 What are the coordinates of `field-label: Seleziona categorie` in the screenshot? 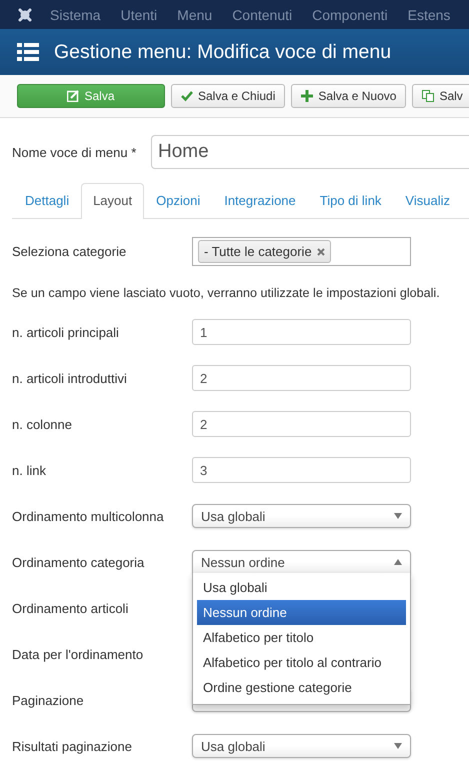 It's located at (70, 251).